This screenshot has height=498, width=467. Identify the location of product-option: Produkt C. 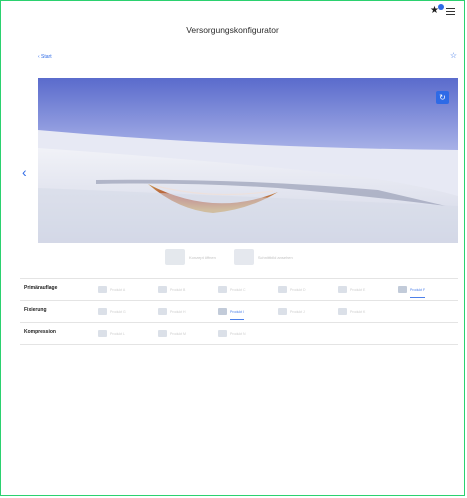
(232, 289).